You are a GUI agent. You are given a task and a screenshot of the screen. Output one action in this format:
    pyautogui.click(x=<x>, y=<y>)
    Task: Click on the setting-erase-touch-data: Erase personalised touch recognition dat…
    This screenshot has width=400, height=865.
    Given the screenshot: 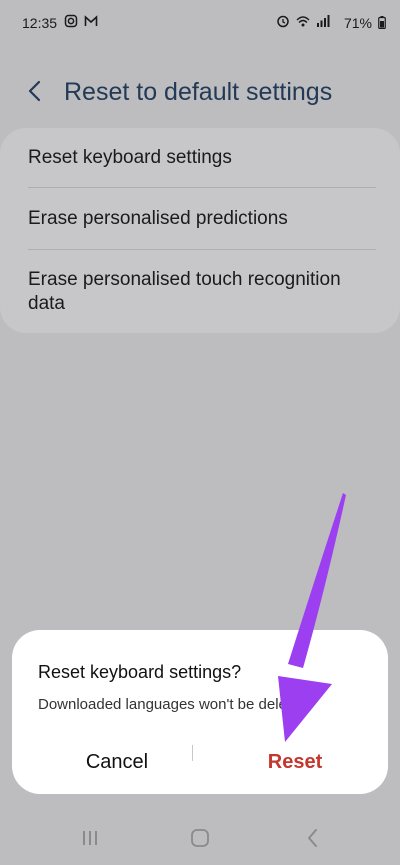 What is the action you would take?
    pyautogui.click(x=202, y=292)
    